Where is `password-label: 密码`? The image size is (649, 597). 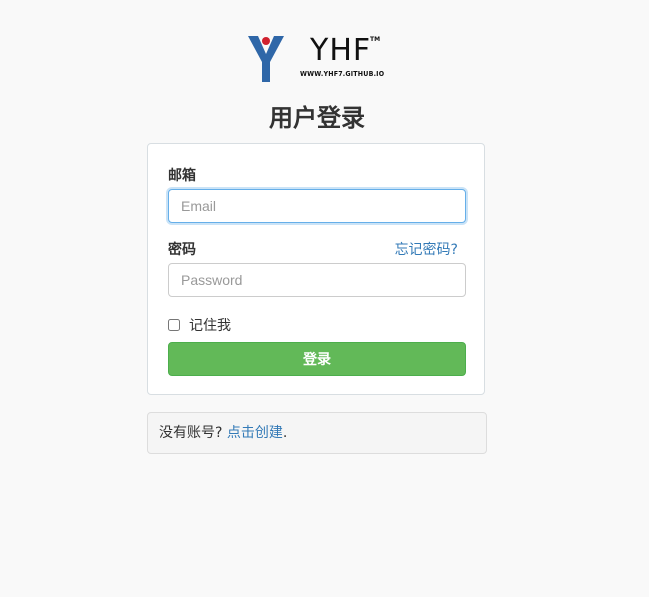
password-label: 密码 is located at coordinates (182, 250).